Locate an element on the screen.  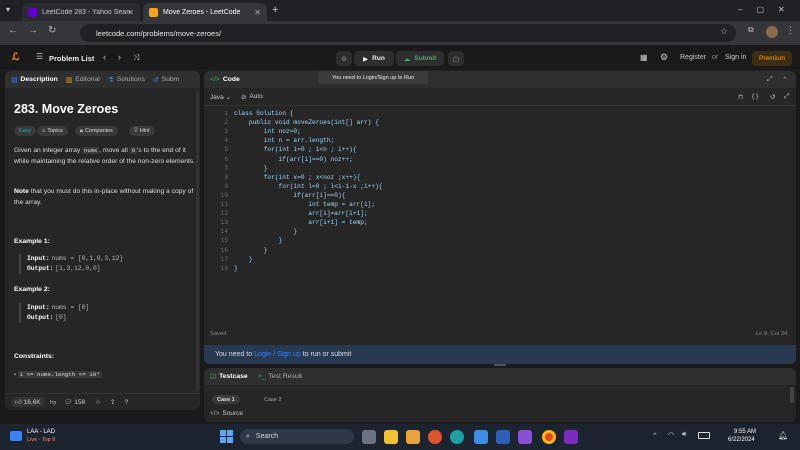
braces-icon: { } is located at coordinates (755, 96).